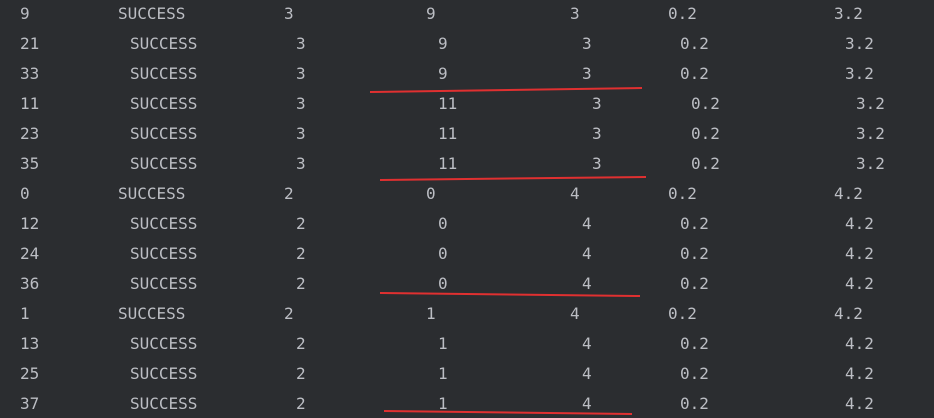 This screenshot has width=934, height=418. What do you see at coordinates (467, 196) in the screenshot?
I see `console-row: 0 SUCCESS 2 0 4 0.2 4.2` at bounding box center [467, 196].